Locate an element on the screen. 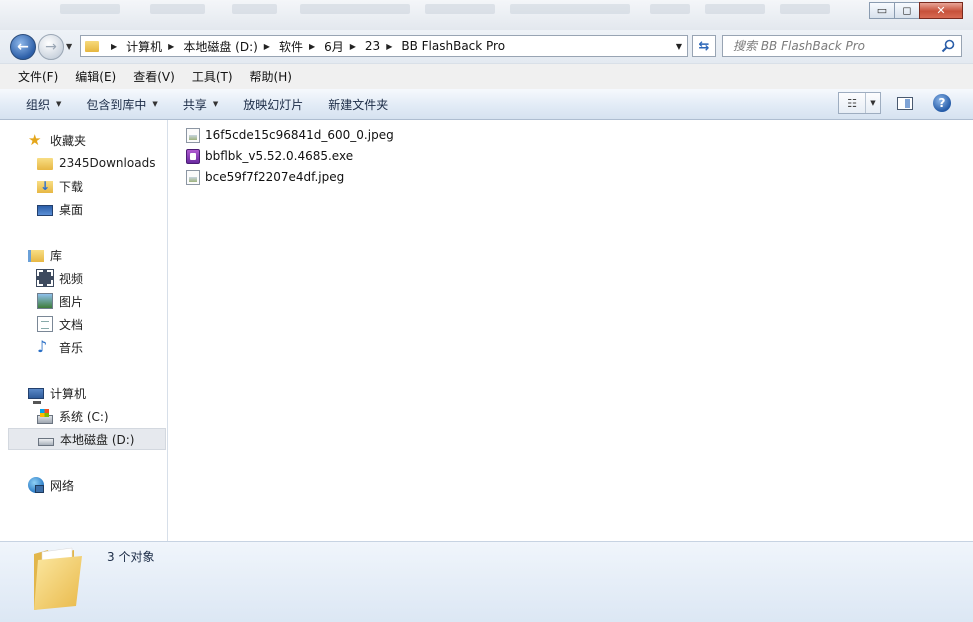  breadcrumb-item: 6月 ▶ is located at coordinates (344, 46).